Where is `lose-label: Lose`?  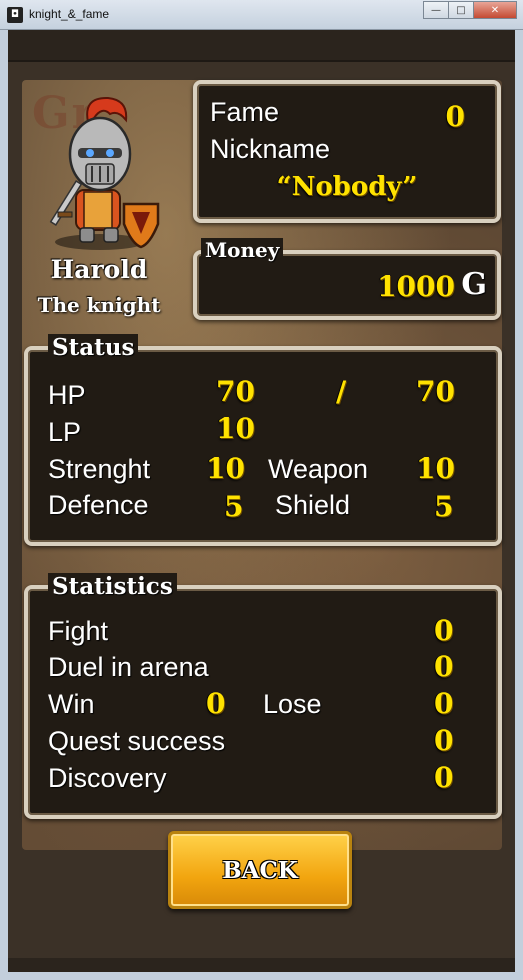 lose-label: Lose is located at coordinates (292, 704).